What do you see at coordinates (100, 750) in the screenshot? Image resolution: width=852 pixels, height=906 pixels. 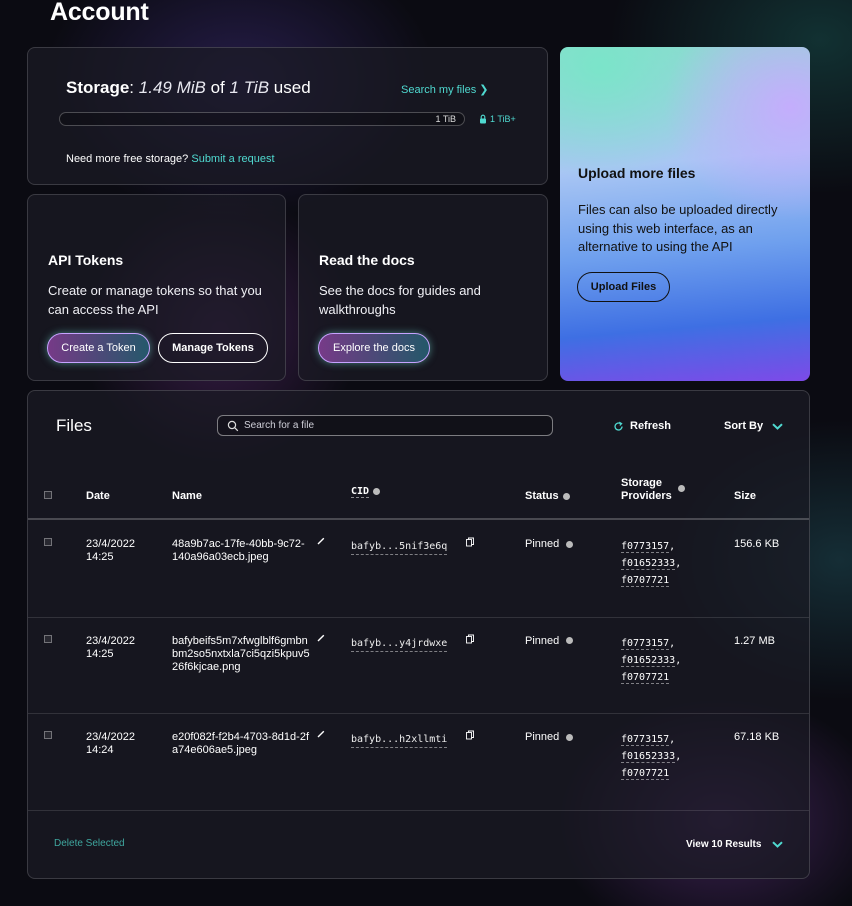 I see `row-date-time: 14:24` at bounding box center [100, 750].